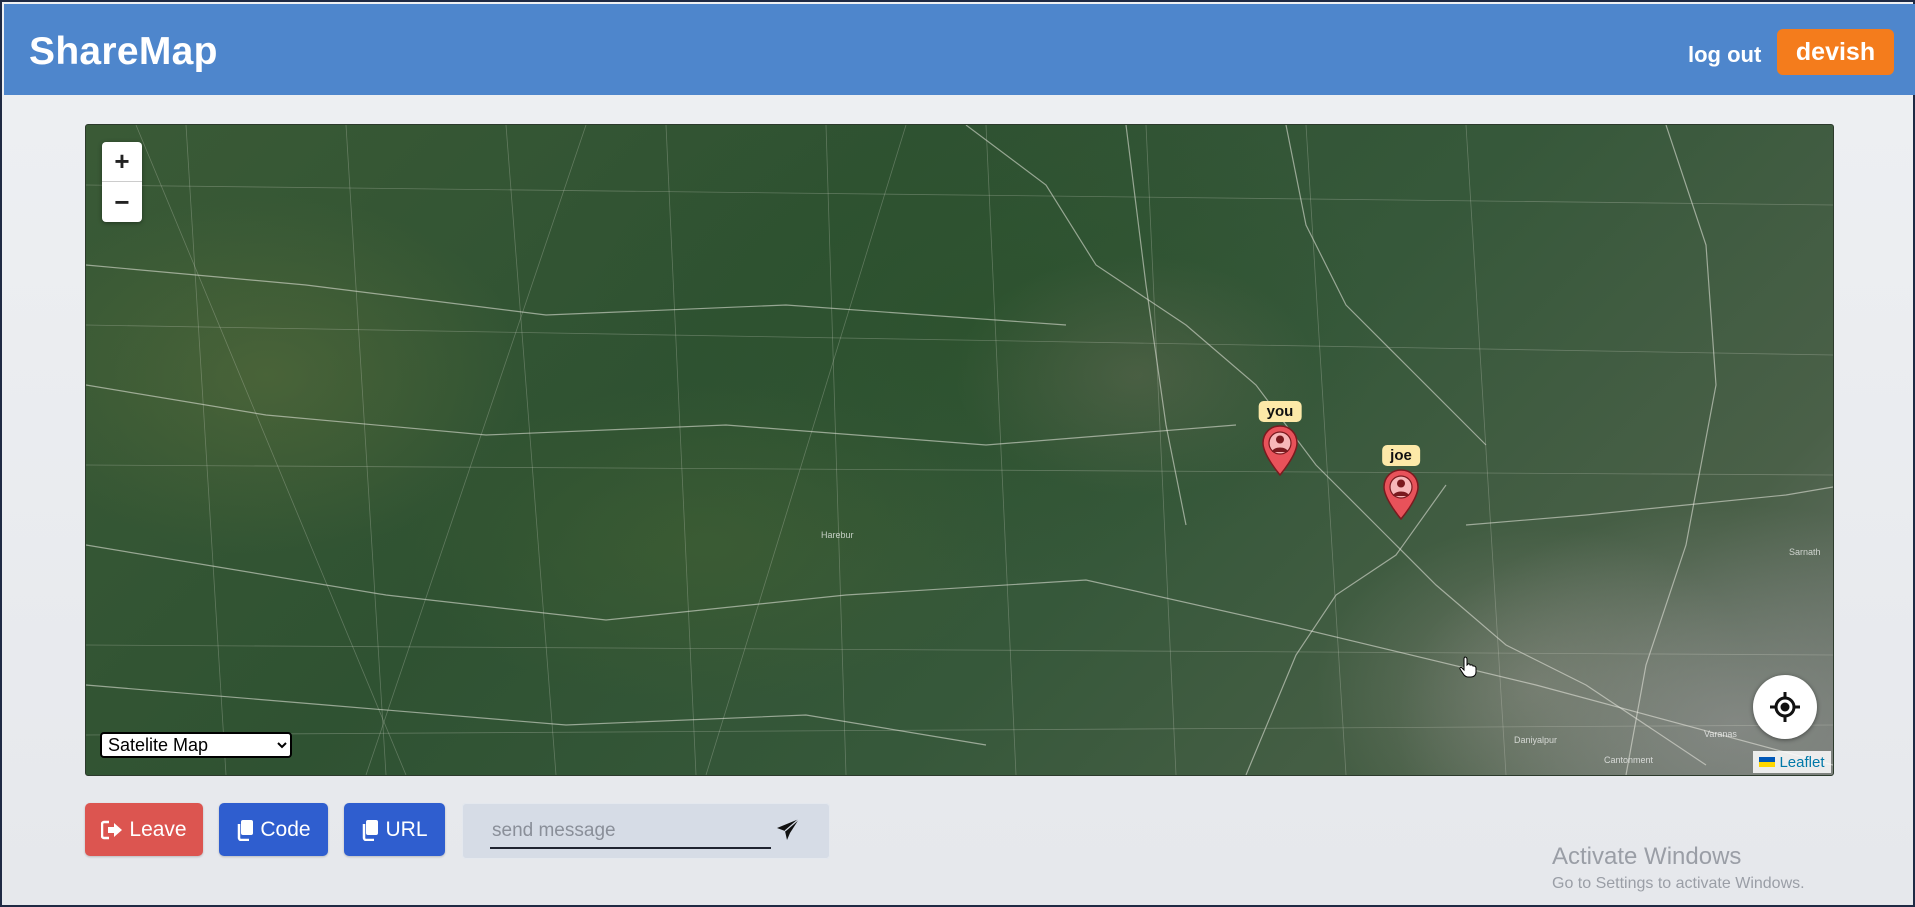 This screenshot has height=907, width=1915. I want to click on watermark-subtitle: Go to Settings to activate Windows., so click(1678, 883).